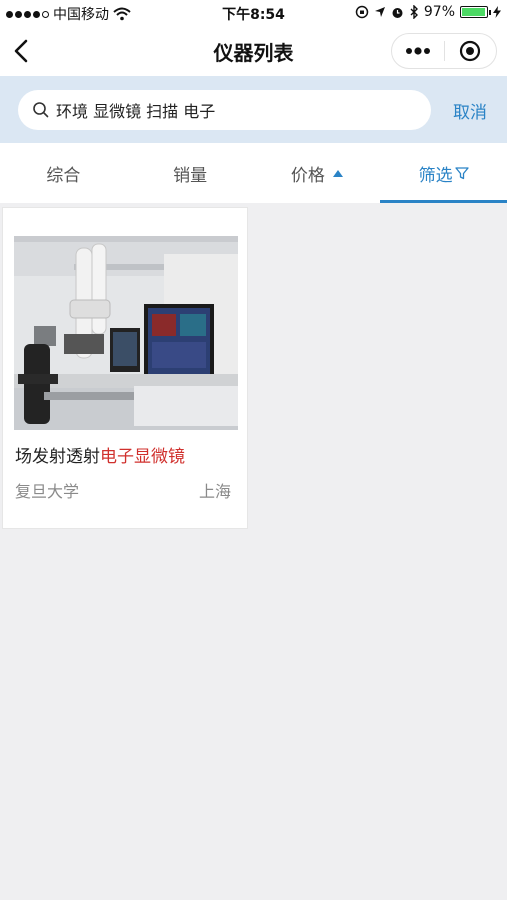 This screenshot has width=507, height=900. I want to click on status-right: 97%, so click(428, 12).